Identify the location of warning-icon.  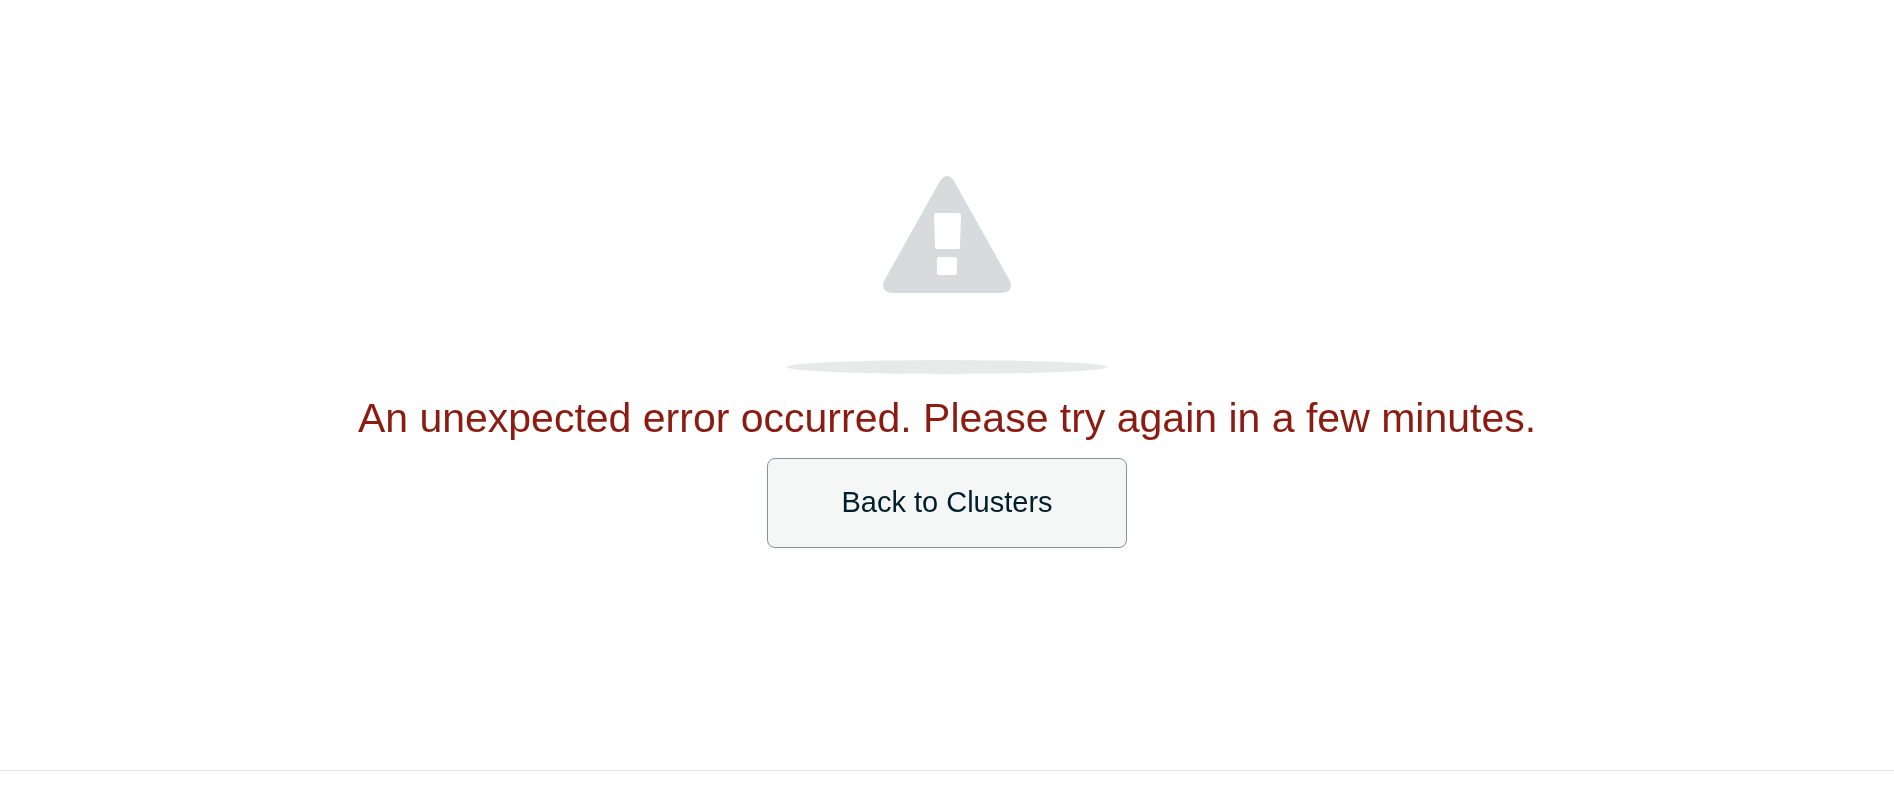
(947, 234).